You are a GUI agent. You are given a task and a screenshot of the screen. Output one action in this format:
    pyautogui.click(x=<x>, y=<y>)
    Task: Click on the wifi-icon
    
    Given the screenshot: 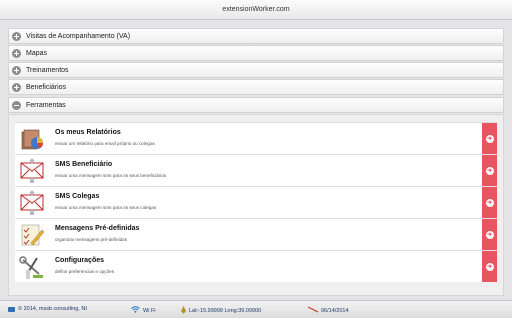 What is the action you would take?
    pyautogui.click(x=135, y=310)
    